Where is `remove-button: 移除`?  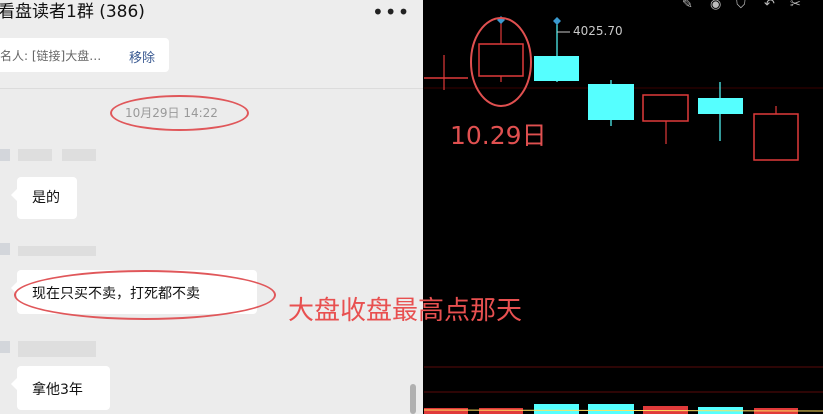
remove-button: 移除 is located at coordinates (142, 56).